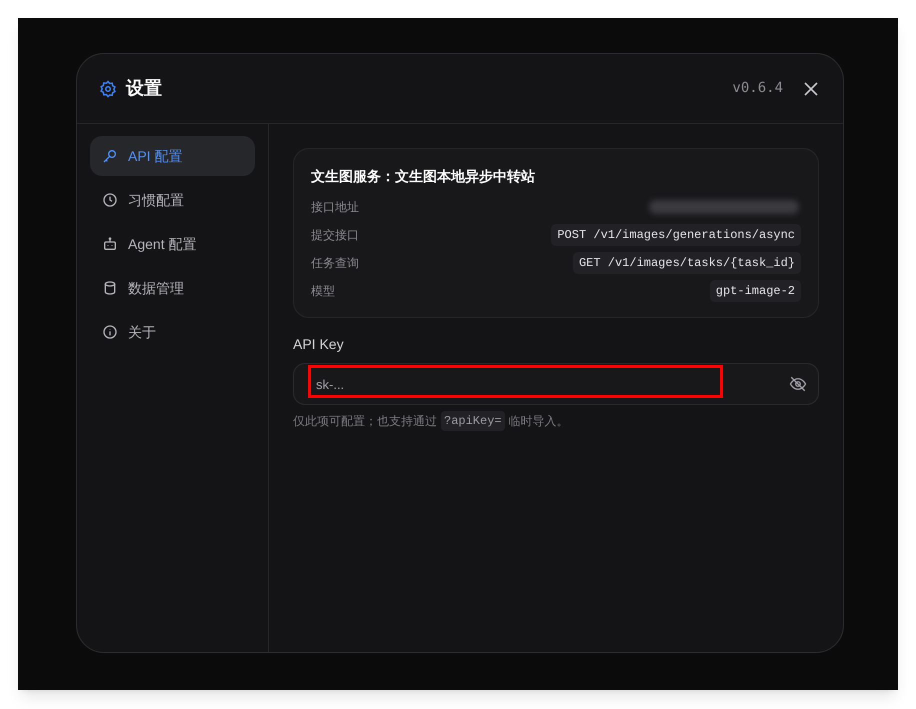  I want to click on row-label: 模型, so click(323, 291).